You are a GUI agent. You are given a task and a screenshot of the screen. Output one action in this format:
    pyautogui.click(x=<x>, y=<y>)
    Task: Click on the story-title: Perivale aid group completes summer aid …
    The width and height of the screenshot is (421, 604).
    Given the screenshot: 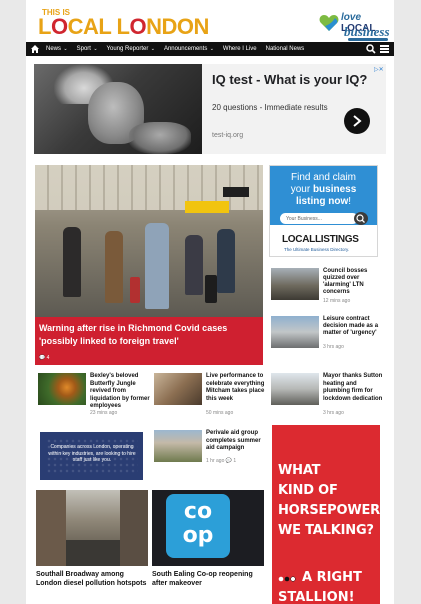 What is the action you would take?
    pyautogui.click(x=237, y=441)
    